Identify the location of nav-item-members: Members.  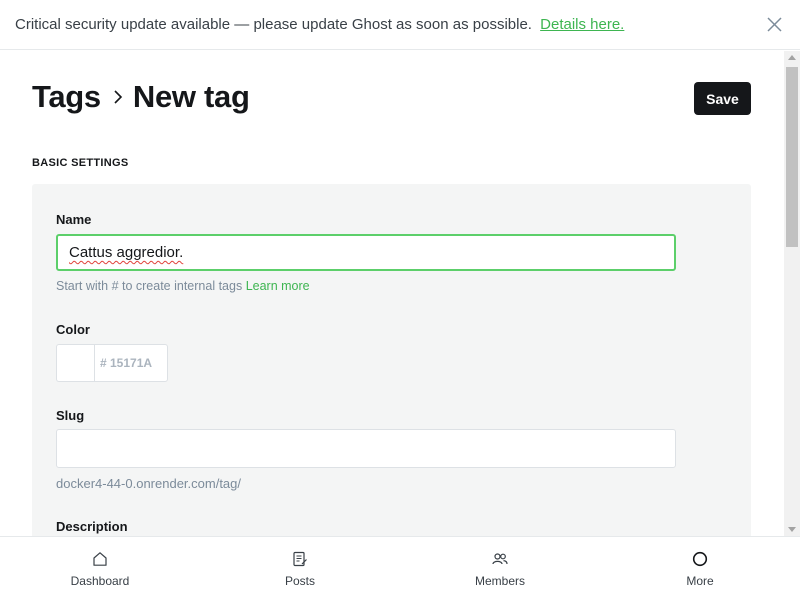
(500, 569).